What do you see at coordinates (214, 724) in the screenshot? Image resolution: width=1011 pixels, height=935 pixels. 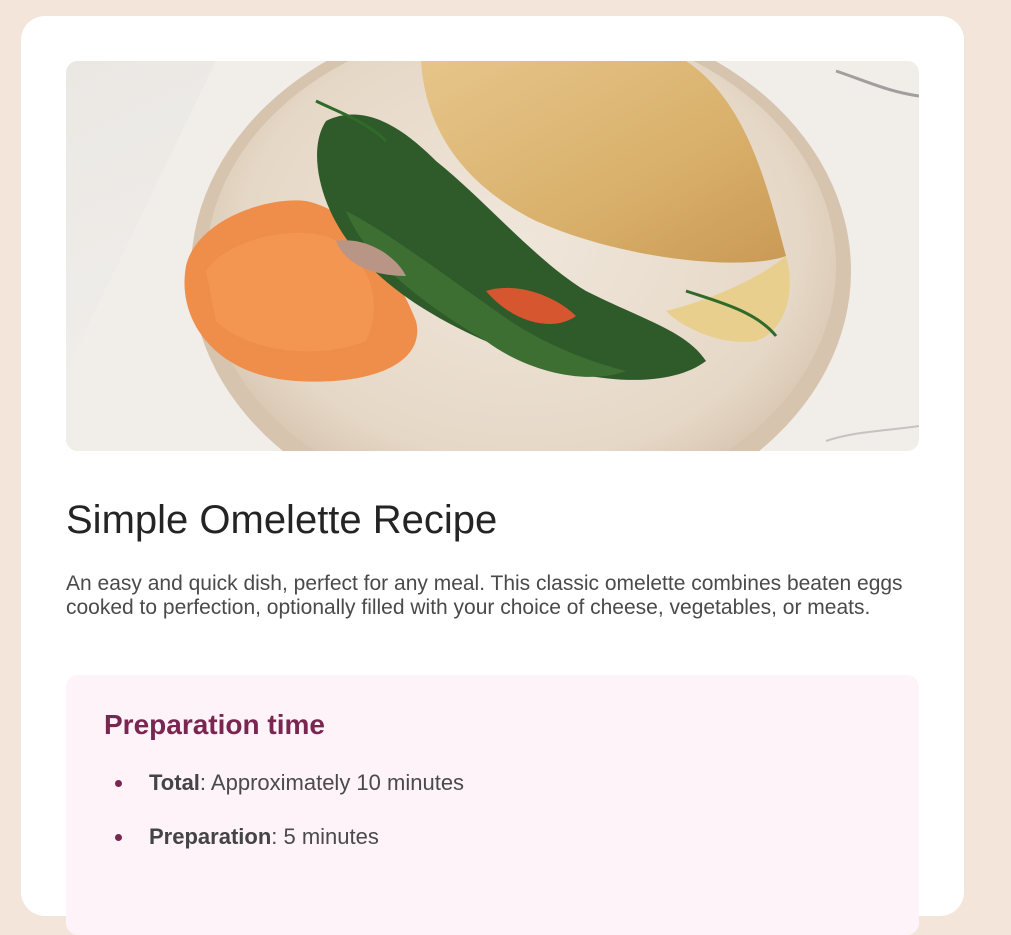 I see `preparation-time-heading: Preparation time` at bounding box center [214, 724].